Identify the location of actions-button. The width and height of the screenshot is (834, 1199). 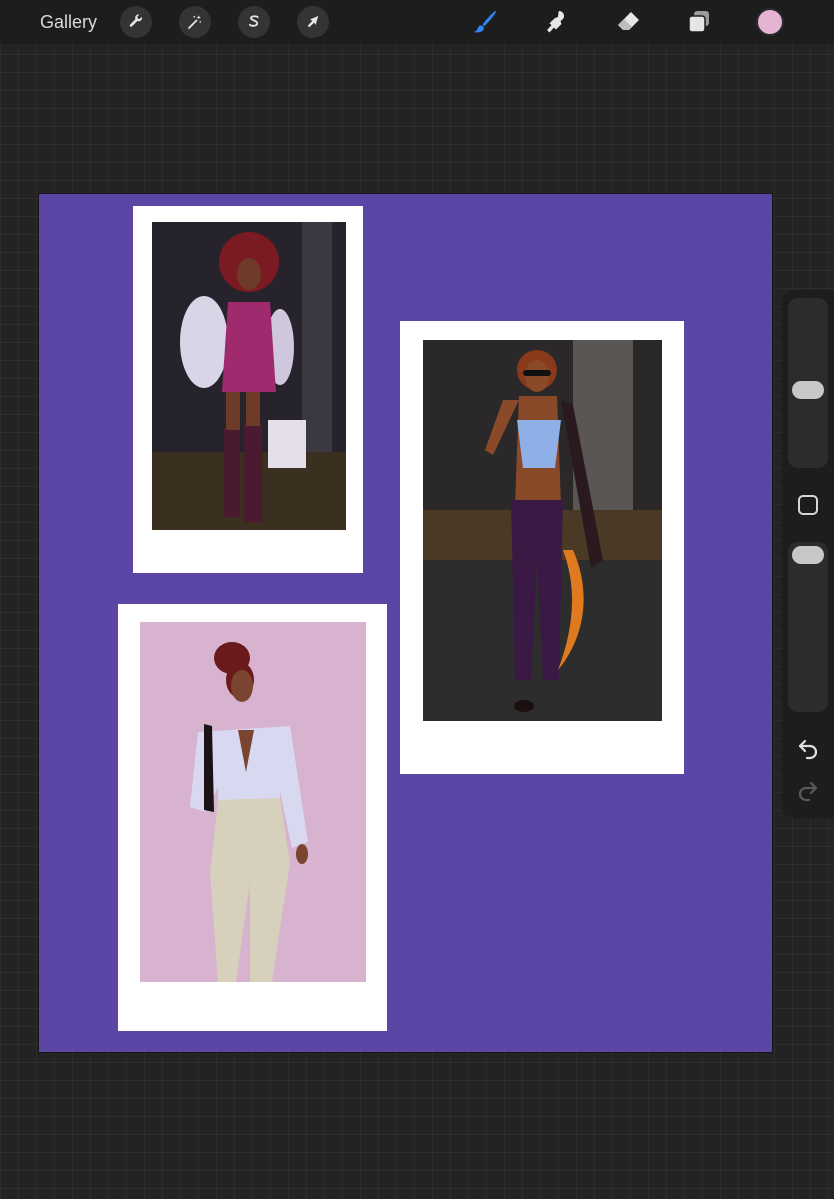
(136, 22).